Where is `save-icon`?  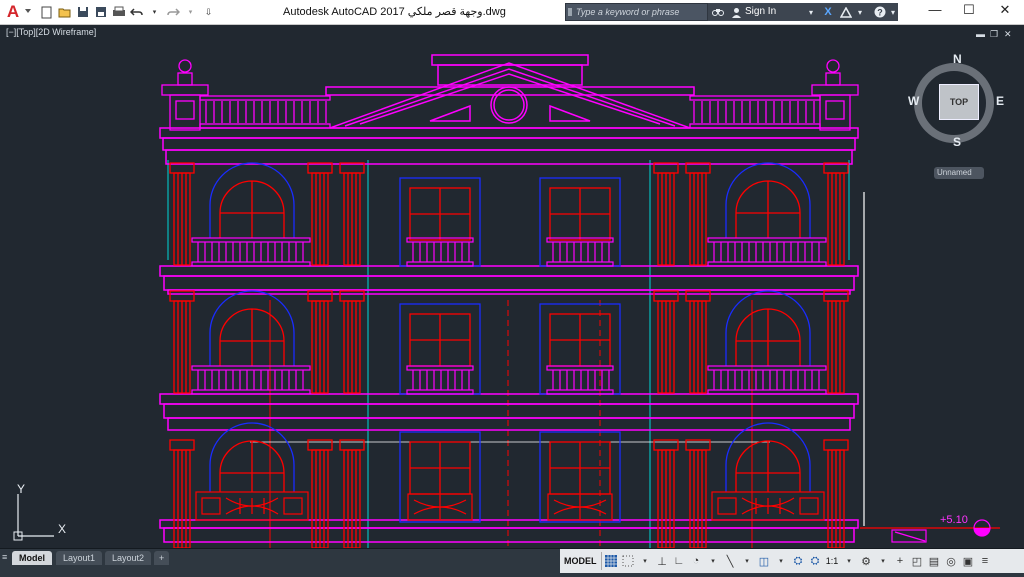 save-icon is located at coordinates (82, 12).